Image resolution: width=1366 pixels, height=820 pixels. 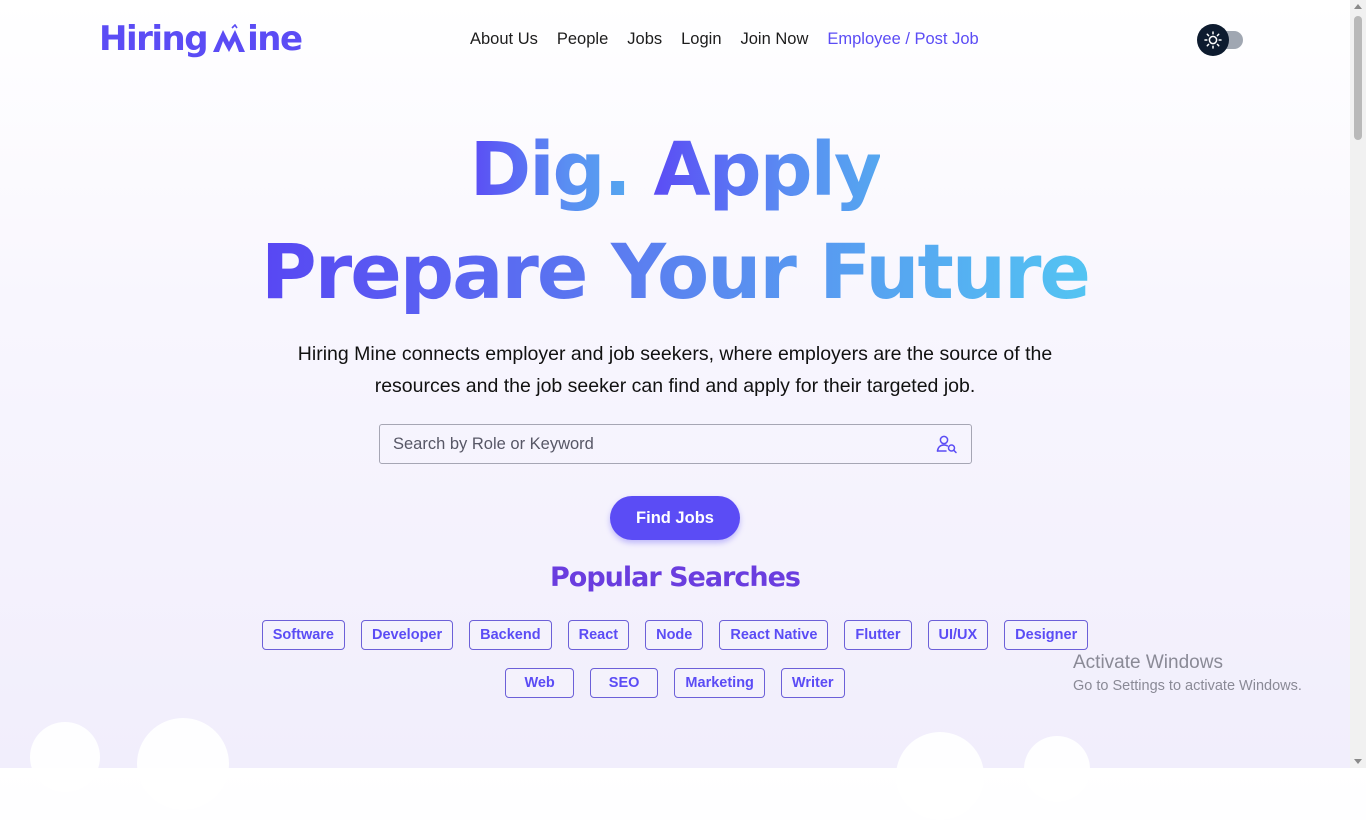 I want to click on hero-word-your: Your, so click(x=702, y=271).